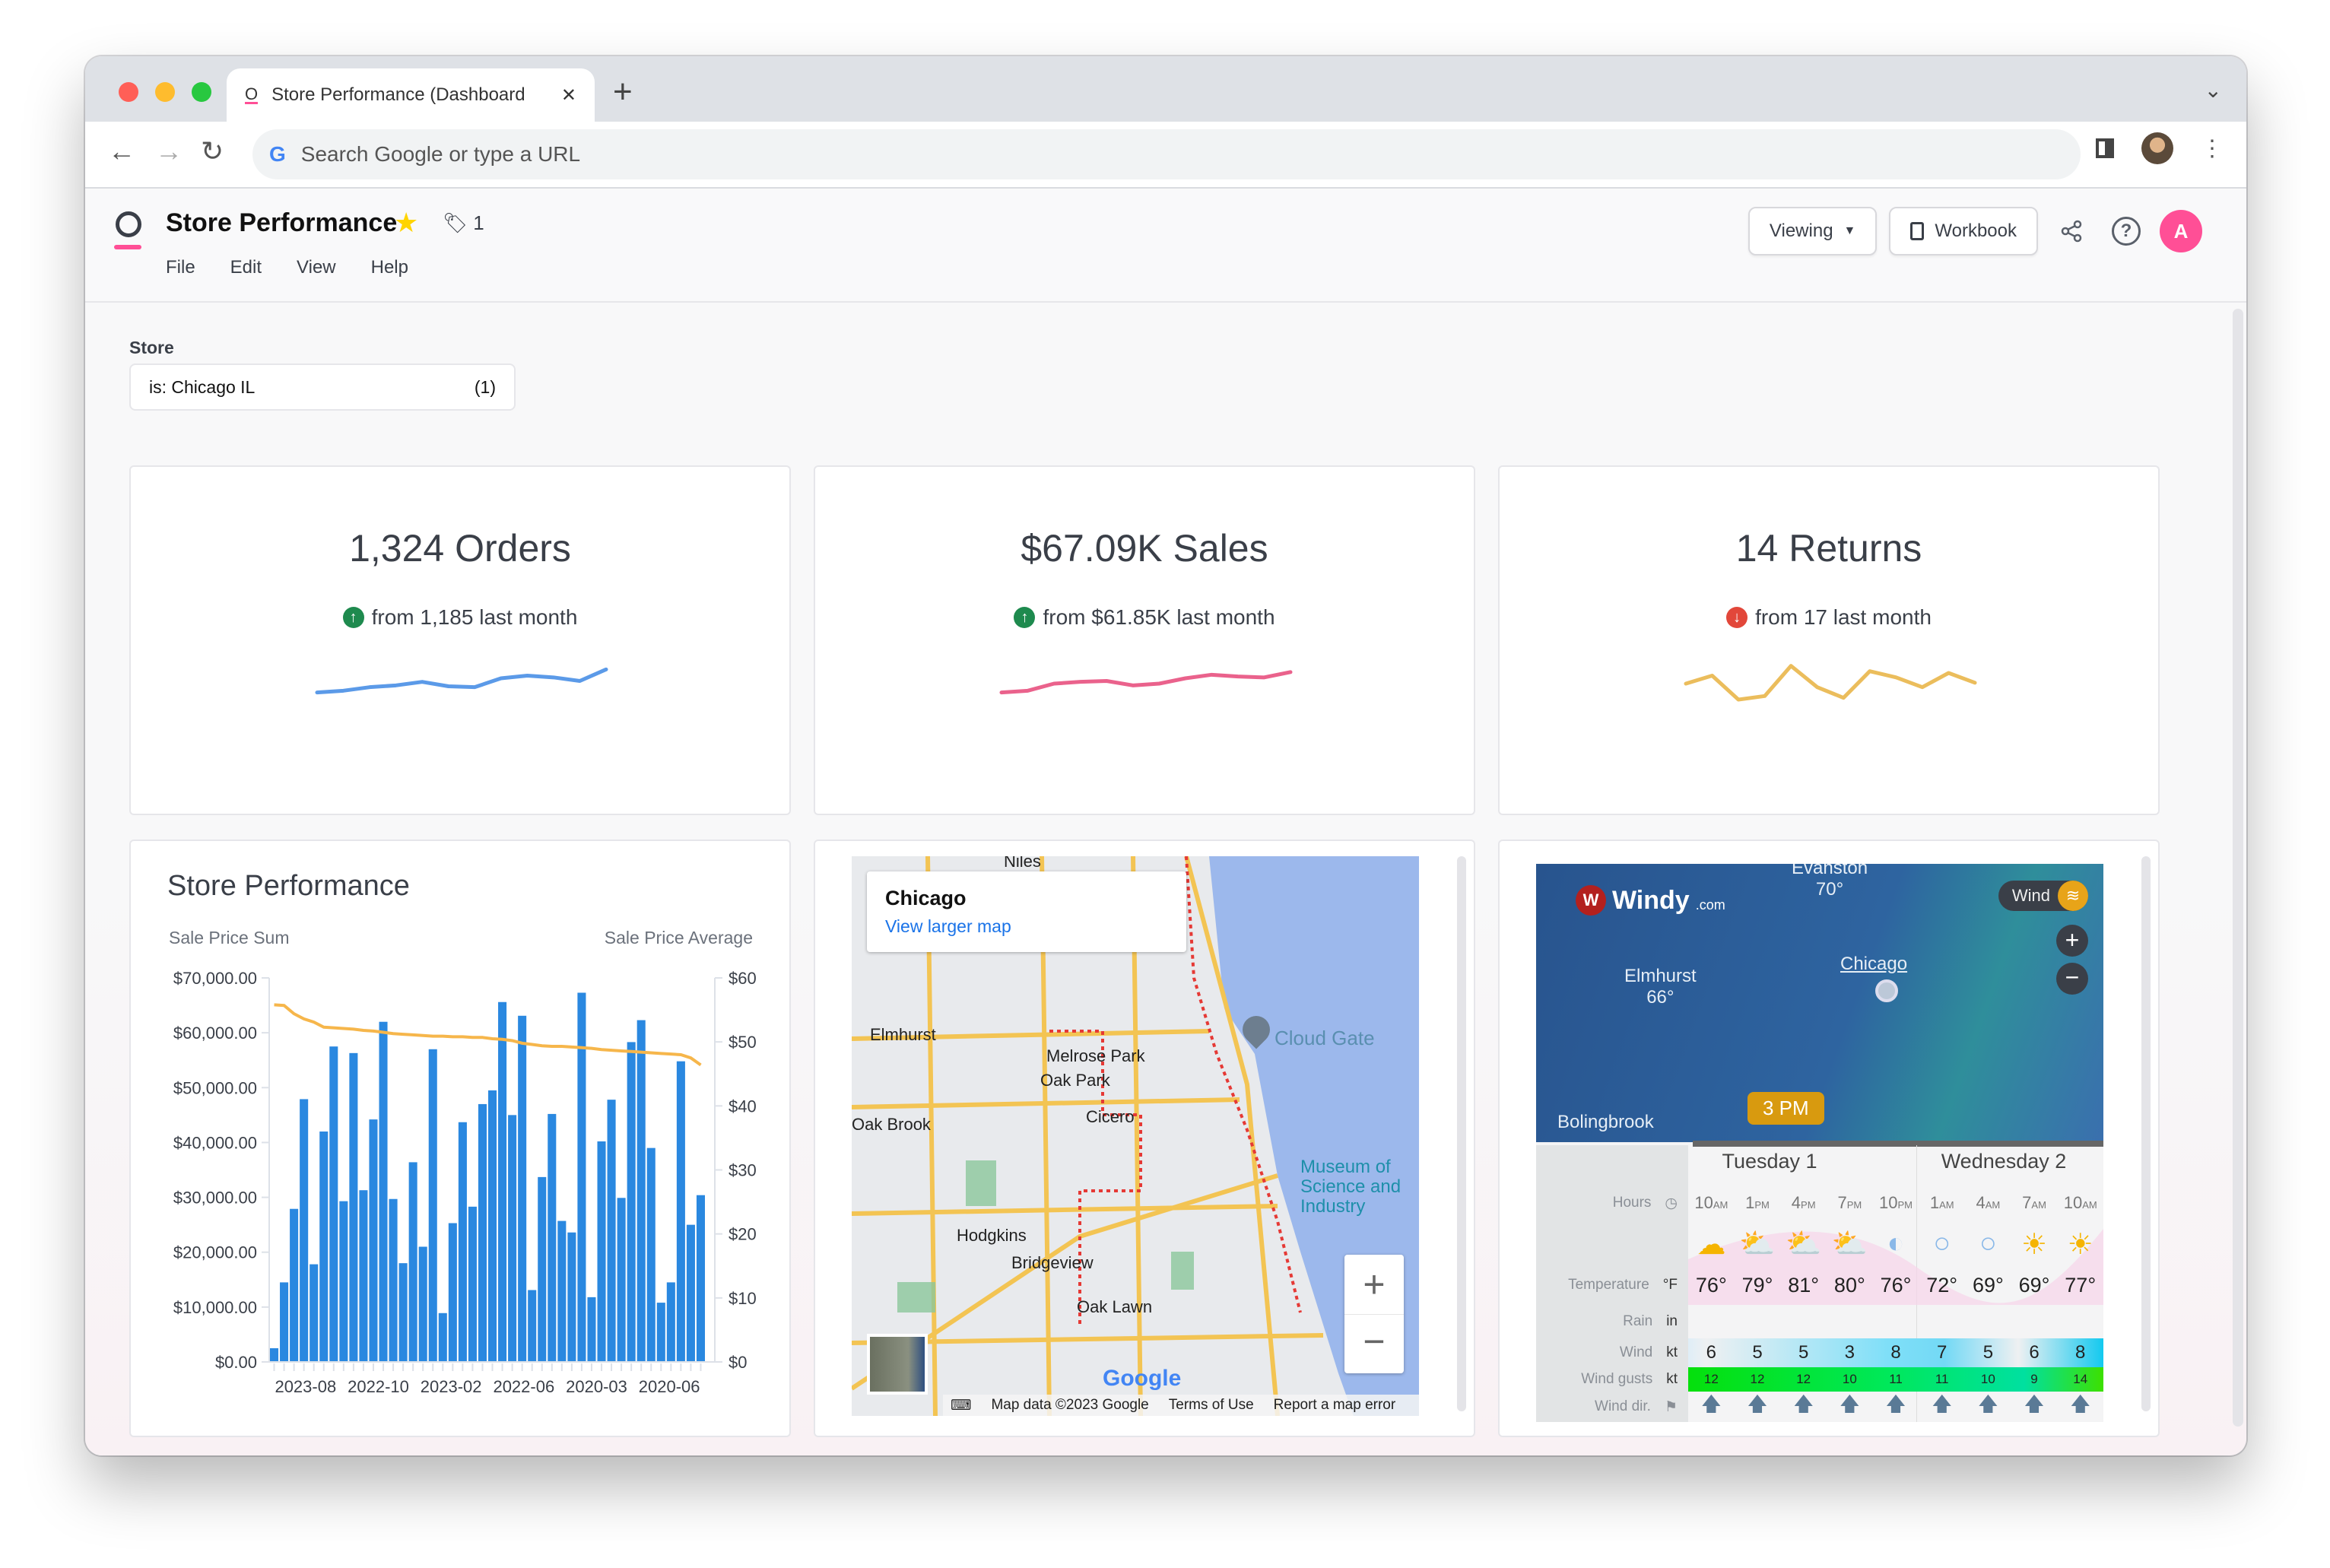 This screenshot has width=2330, height=1568. Describe the element at coordinates (1360, 1187) in the screenshot. I see `poi-label: Museum of Science and Industry` at that location.